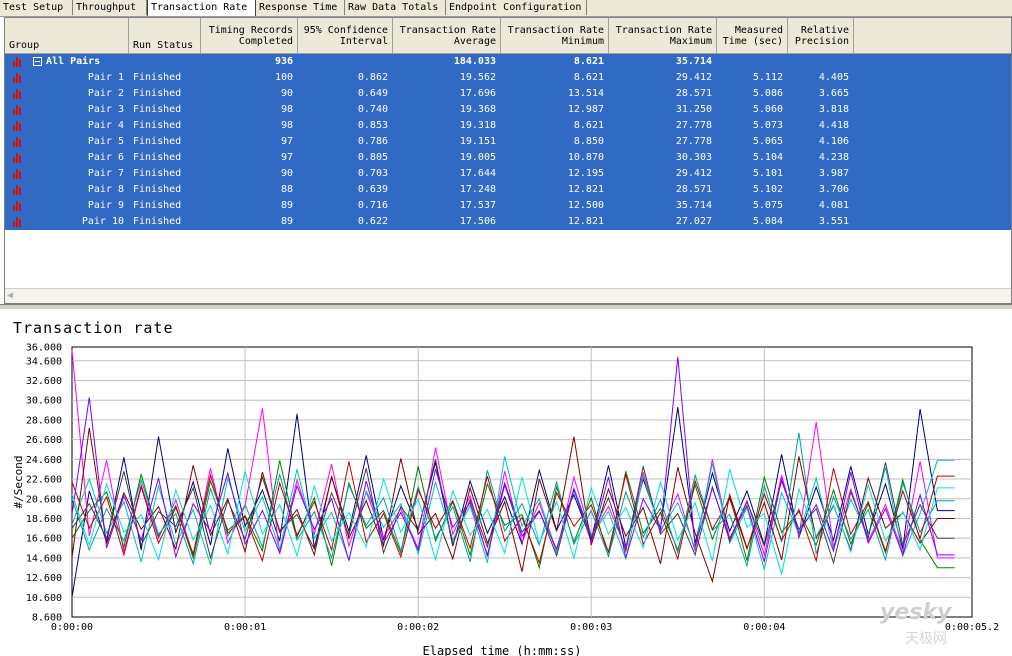 This screenshot has height=656, width=1012. What do you see at coordinates (508, 295) in the screenshot?
I see `horizontal-scrollbar: ◀` at bounding box center [508, 295].